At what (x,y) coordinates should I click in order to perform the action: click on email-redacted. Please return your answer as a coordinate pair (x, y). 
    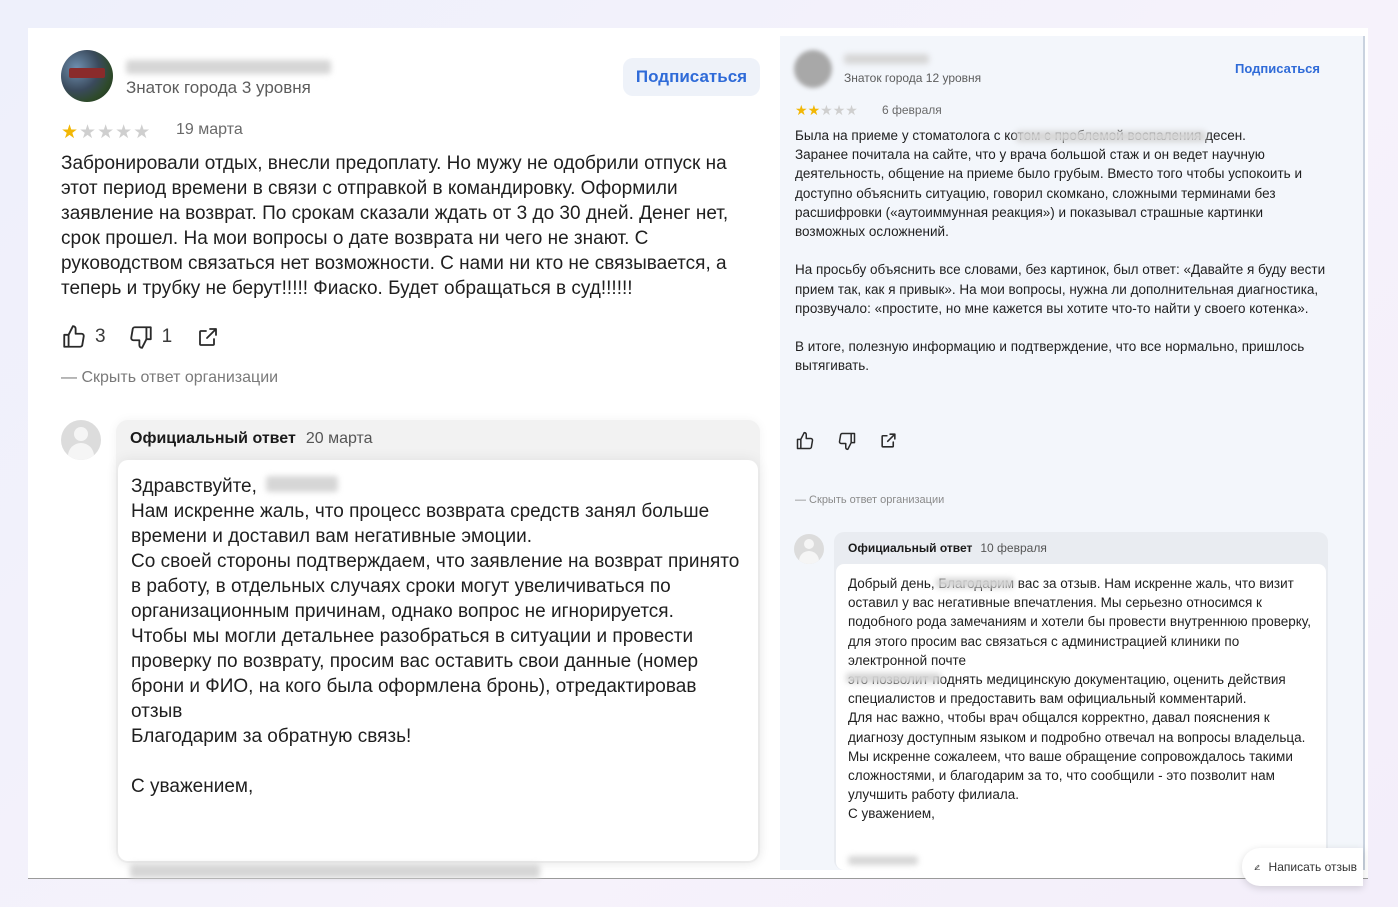
    Looking at the image, I should click on (893, 678).